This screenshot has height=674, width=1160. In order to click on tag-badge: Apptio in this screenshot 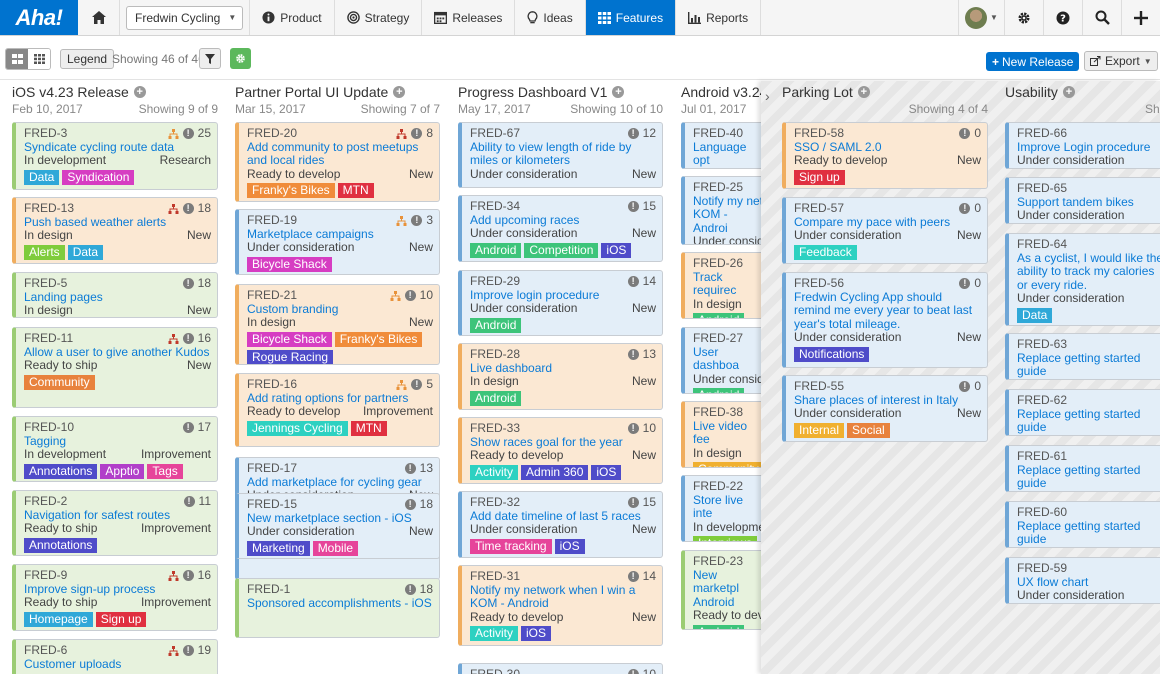, I will do `click(122, 471)`.